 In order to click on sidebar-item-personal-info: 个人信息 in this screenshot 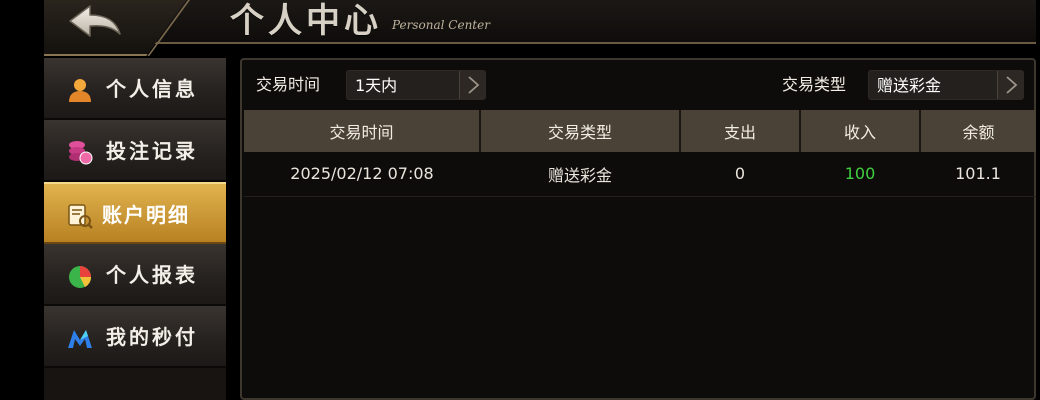, I will do `click(135, 89)`.